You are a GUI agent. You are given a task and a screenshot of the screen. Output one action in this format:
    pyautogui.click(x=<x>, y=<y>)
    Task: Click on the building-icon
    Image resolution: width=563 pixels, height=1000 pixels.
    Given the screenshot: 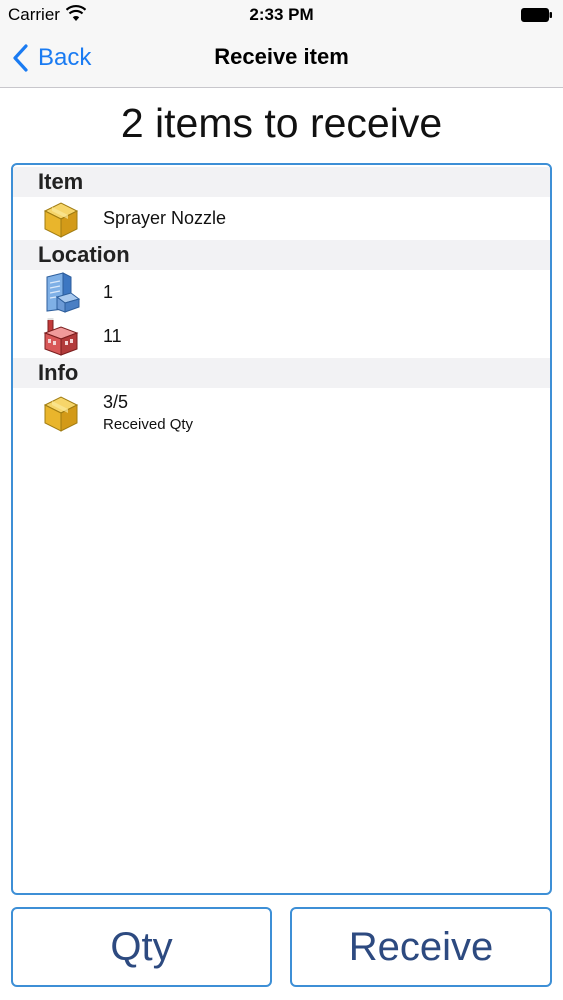 What is the action you would take?
    pyautogui.click(x=63, y=292)
    